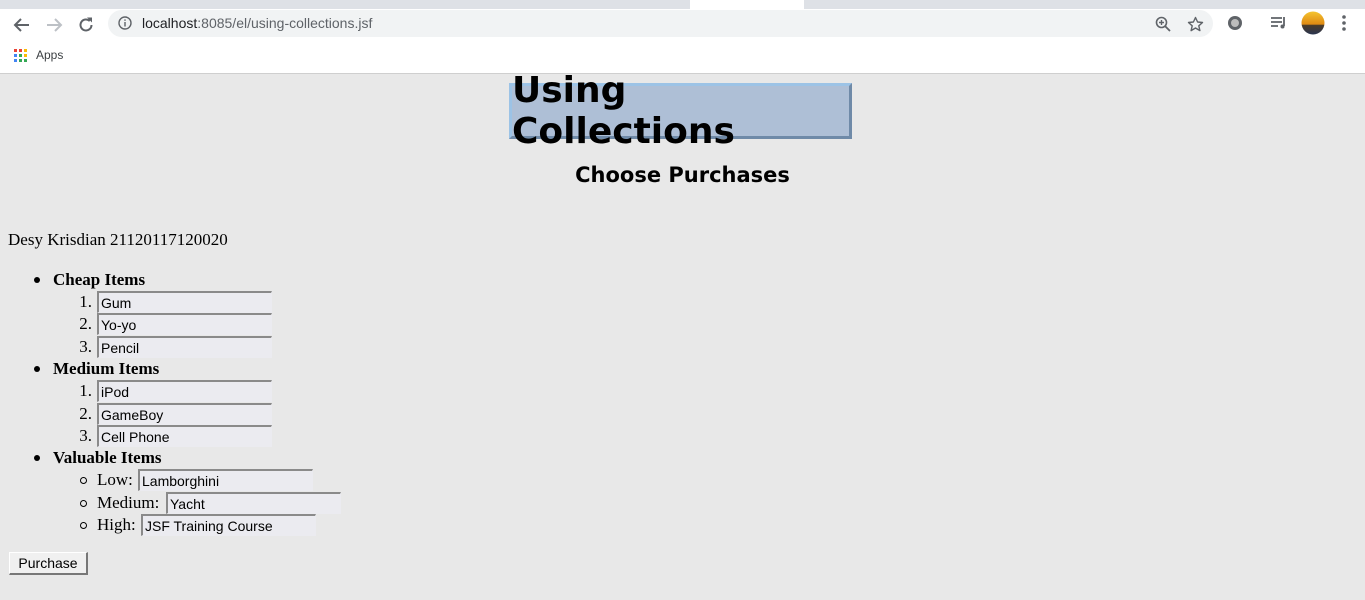 The image size is (1365, 600). Describe the element at coordinates (86, 25) in the screenshot. I see `reload-icon` at that location.